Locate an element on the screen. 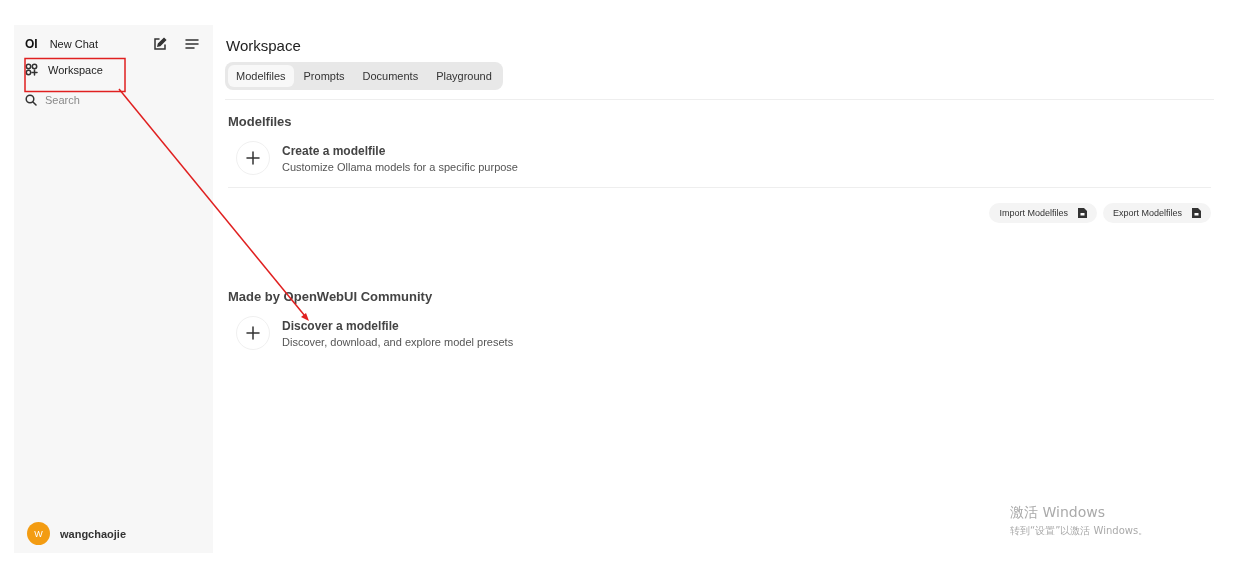 The image size is (1246, 572). edit-icon is located at coordinates (160, 44).